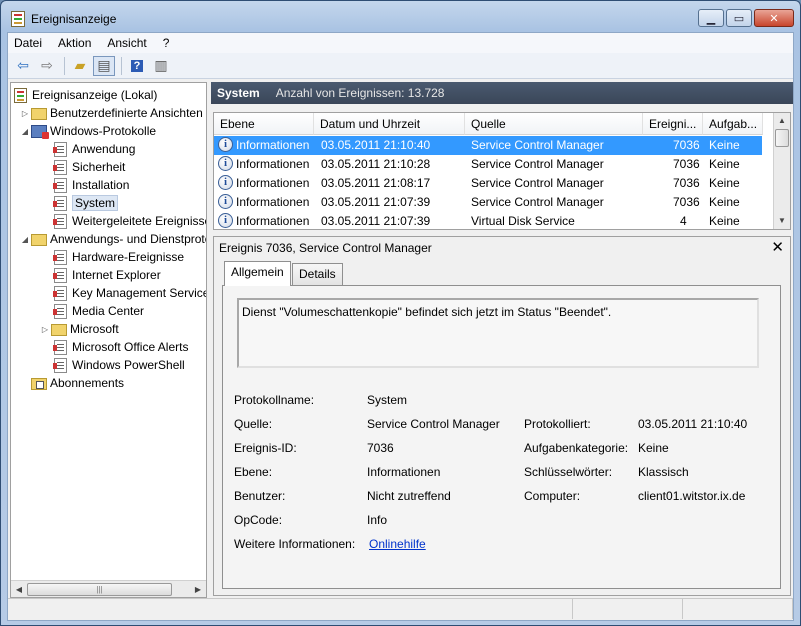  What do you see at coordinates (87, 383) in the screenshot?
I see `tree-item-label: Abonnements` at bounding box center [87, 383].